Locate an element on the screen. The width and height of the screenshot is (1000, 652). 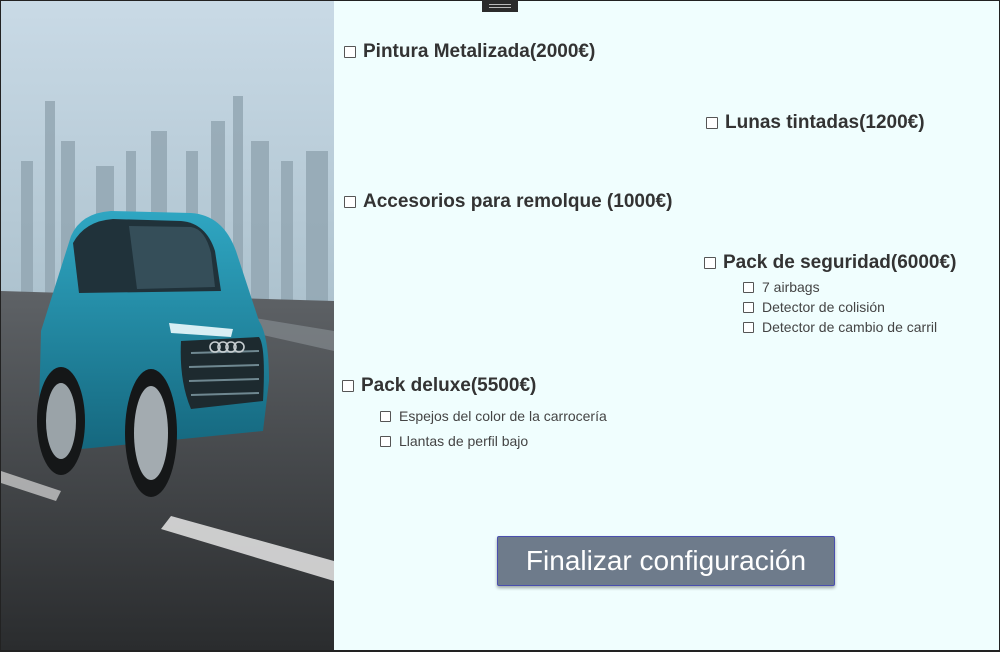
suboption-detector-colision: Detector de colisión is located at coordinates (814, 307).